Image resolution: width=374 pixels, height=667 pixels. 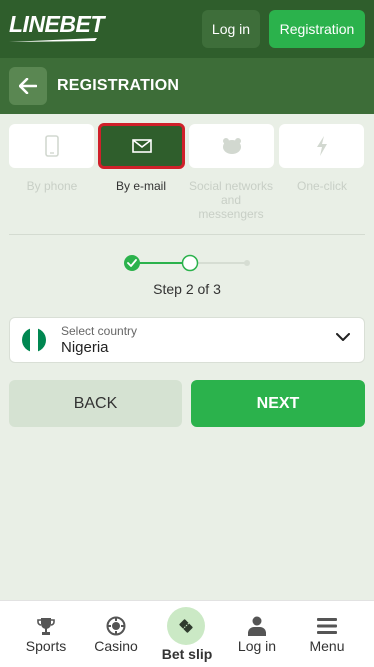 What do you see at coordinates (132, 263) in the screenshot?
I see `step-1-done` at bounding box center [132, 263].